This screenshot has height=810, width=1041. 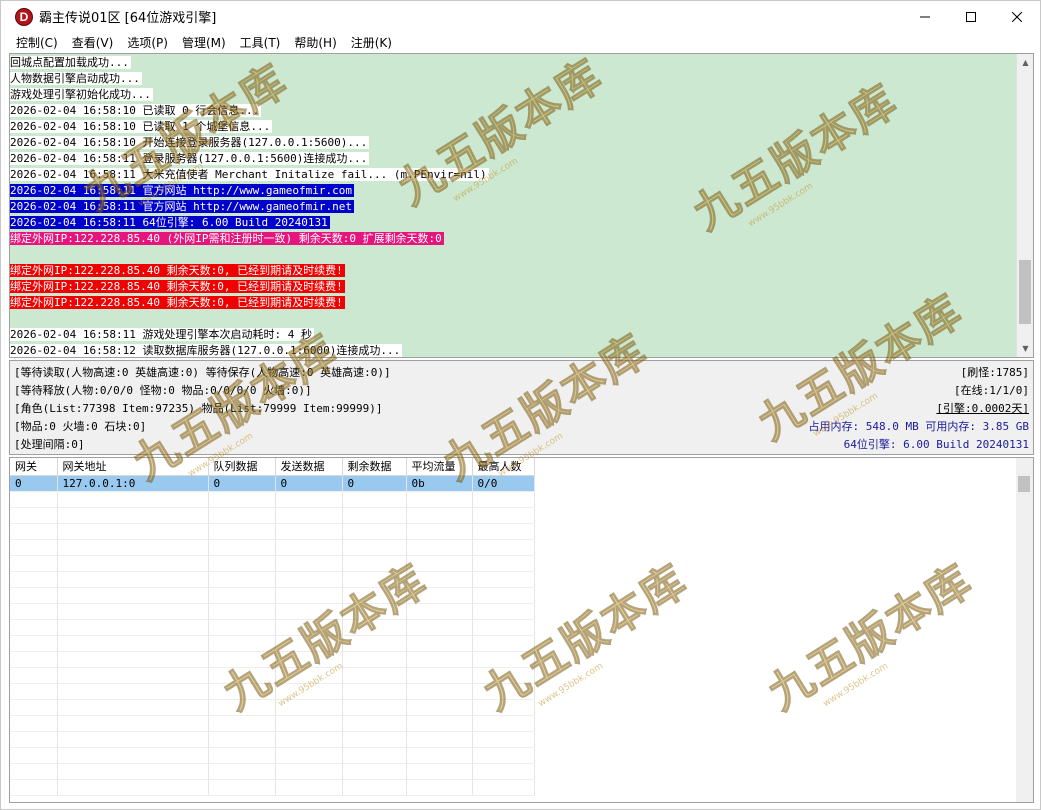 I want to click on maximize-button, so click(x=971, y=16).